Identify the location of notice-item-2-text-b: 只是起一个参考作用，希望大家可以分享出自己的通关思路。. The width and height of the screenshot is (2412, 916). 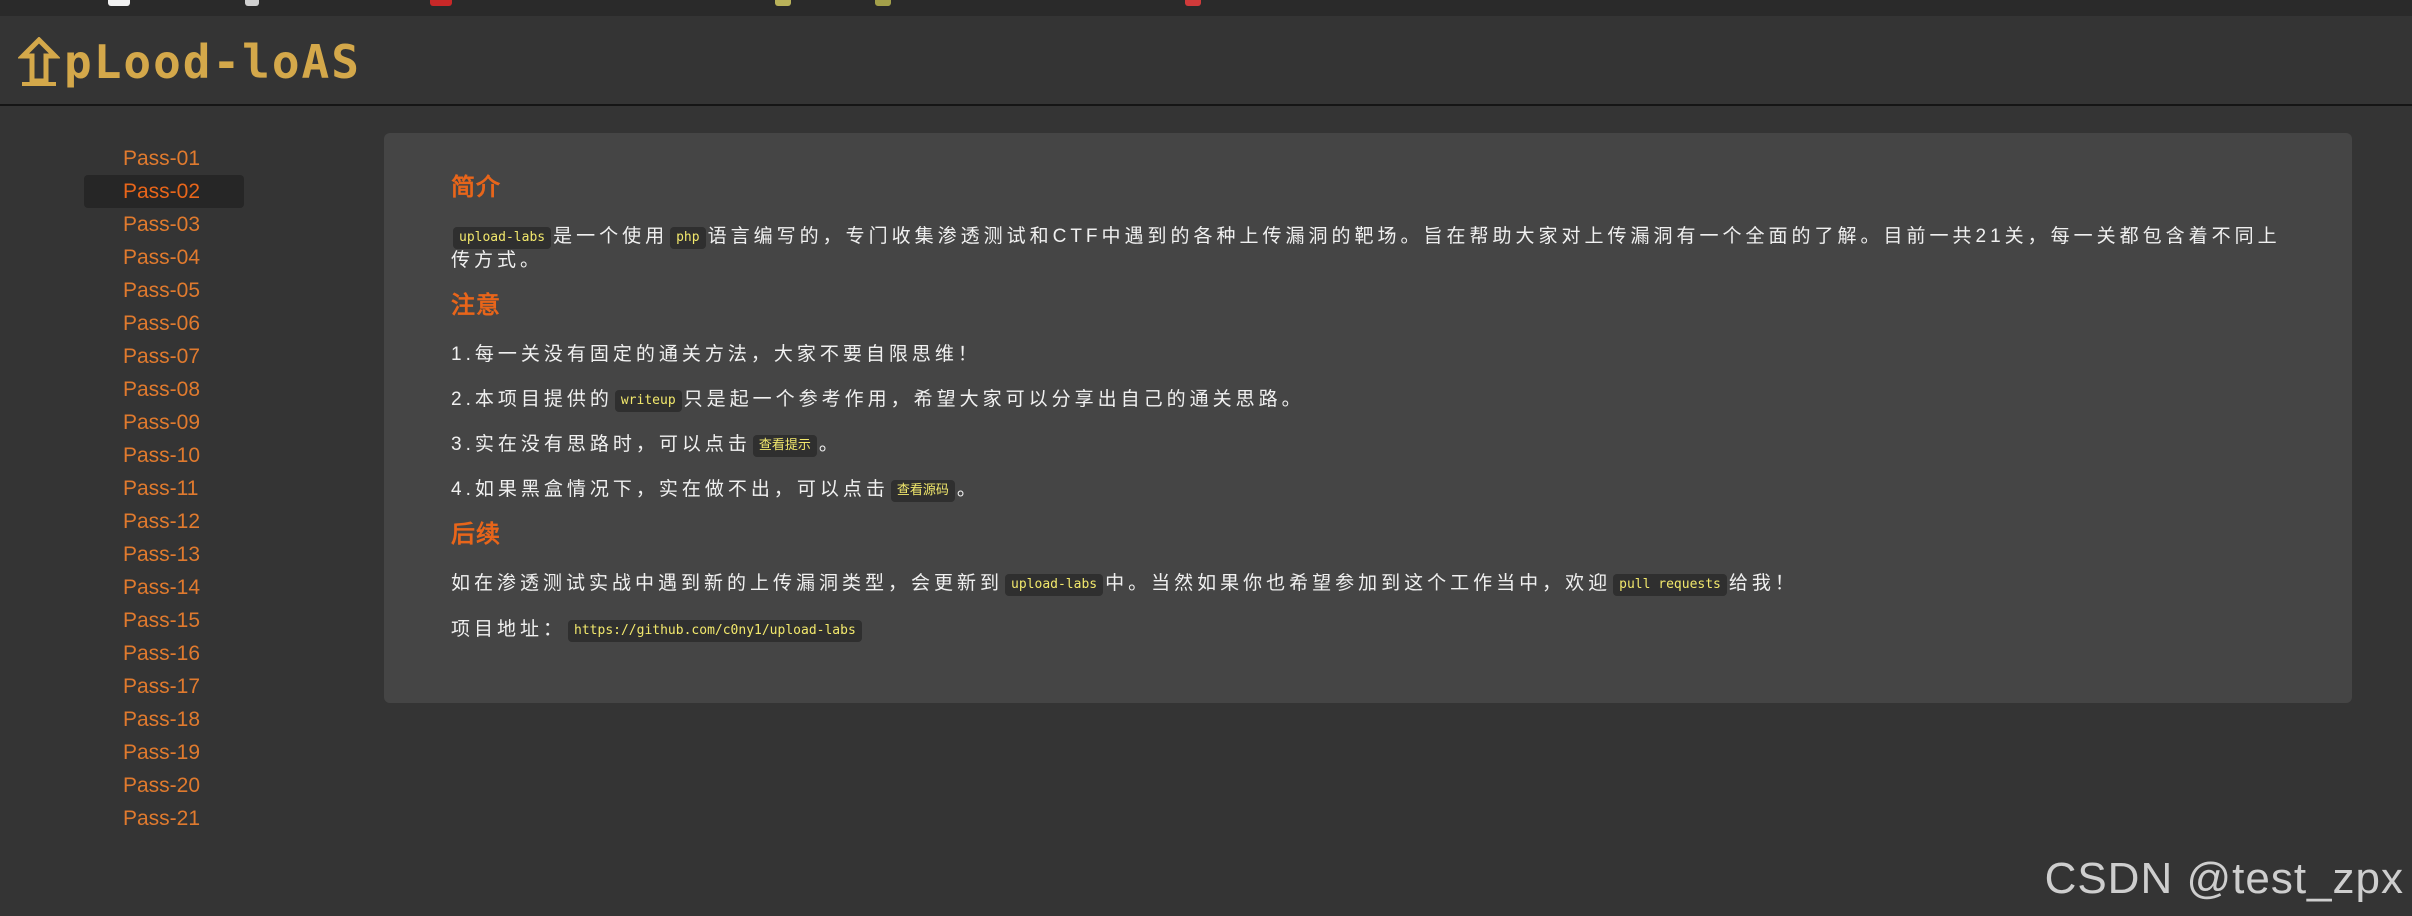
(994, 399).